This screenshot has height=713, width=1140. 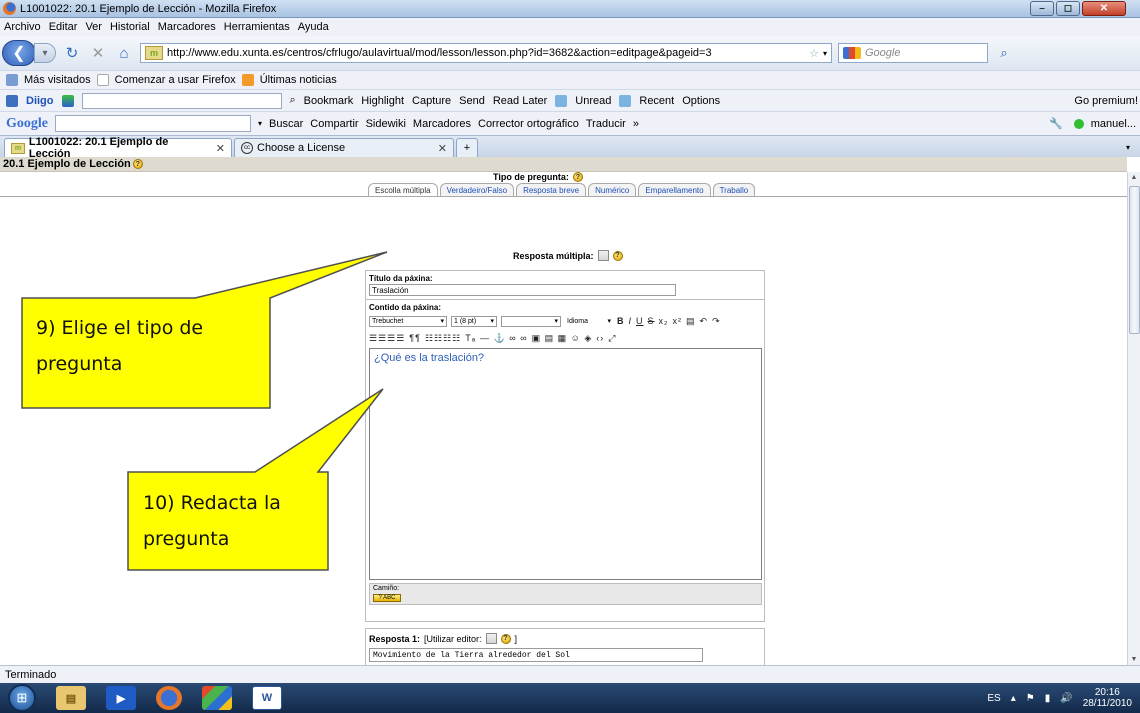 What do you see at coordinates (119, 346) in the screenshot?
I see `callout-9-text: 9) Elige el tipo de pregunta` at bounding box center [119, 346].